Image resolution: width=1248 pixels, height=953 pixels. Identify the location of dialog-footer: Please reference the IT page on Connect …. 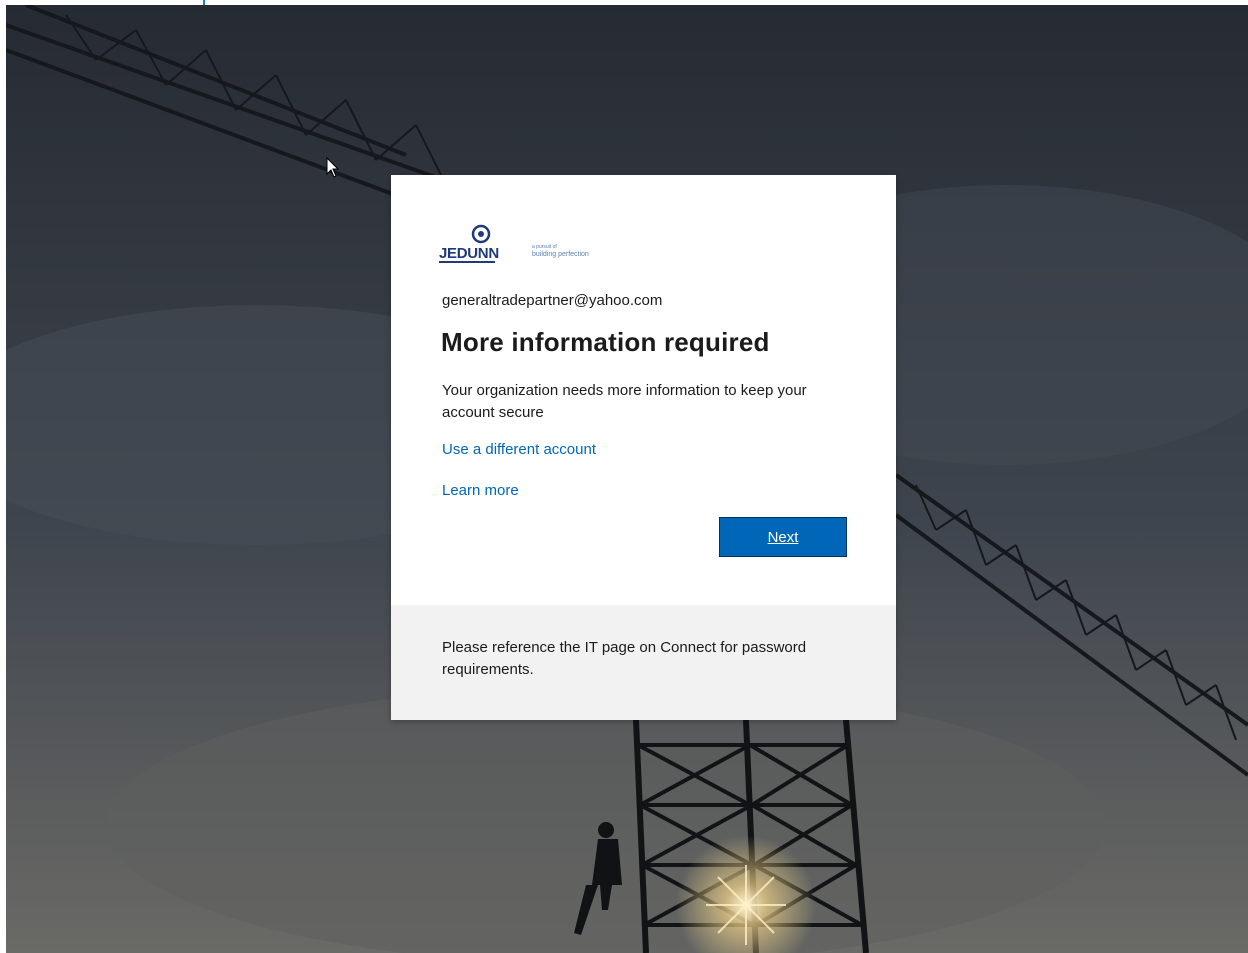
(643, 662).